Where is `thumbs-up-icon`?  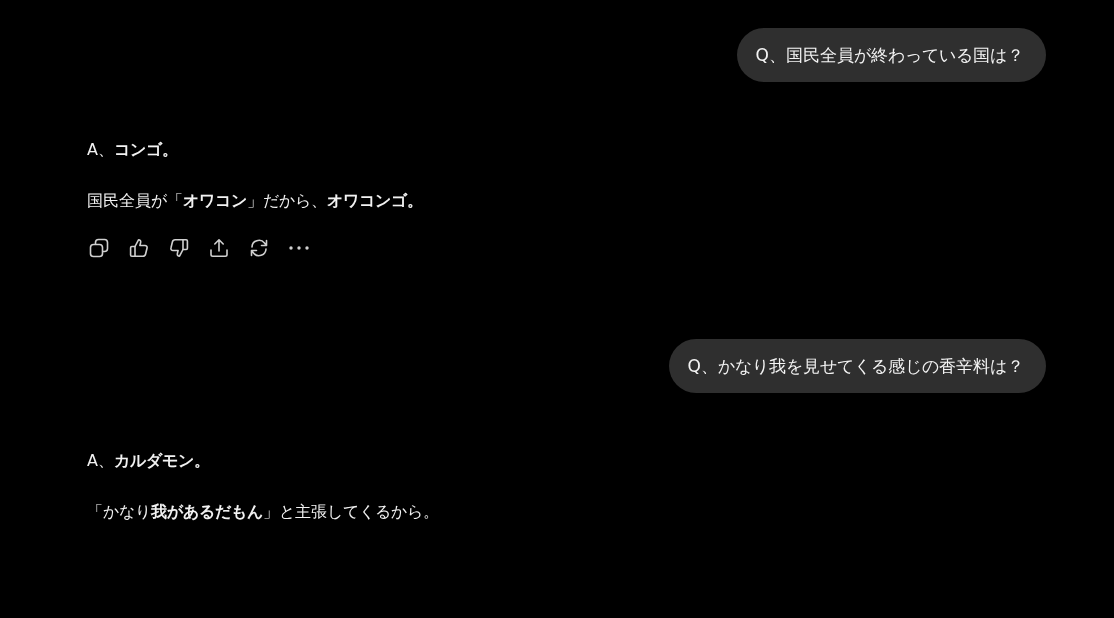
thumbs-up-icon is located at coordinates (139, 248).